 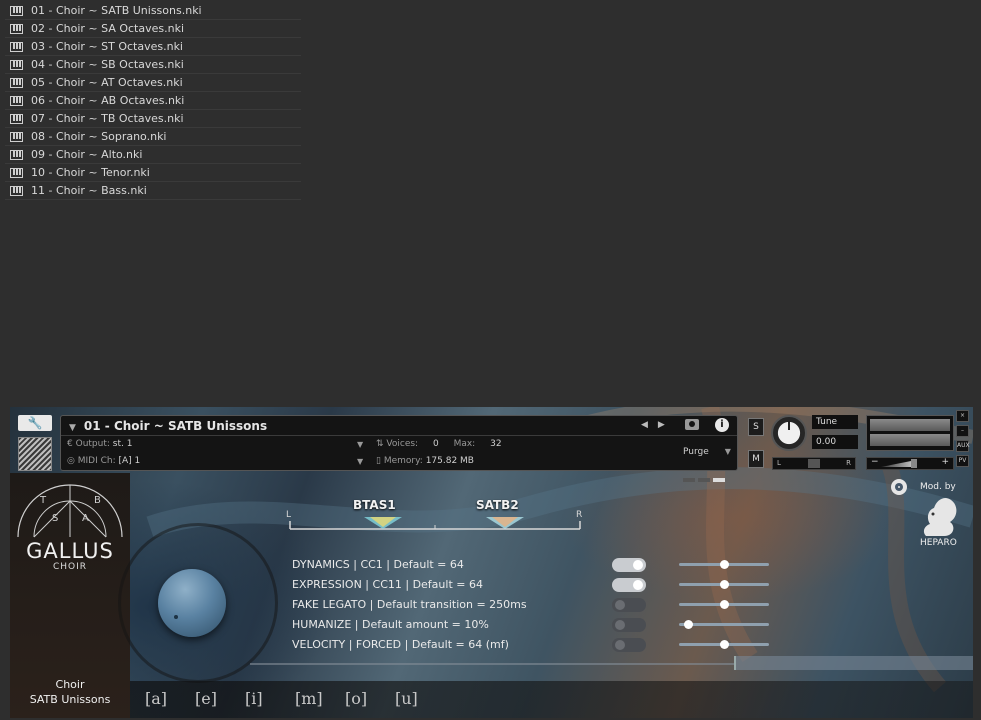 I want to click on group2-label: SATB2, so click(x=497, y=505).